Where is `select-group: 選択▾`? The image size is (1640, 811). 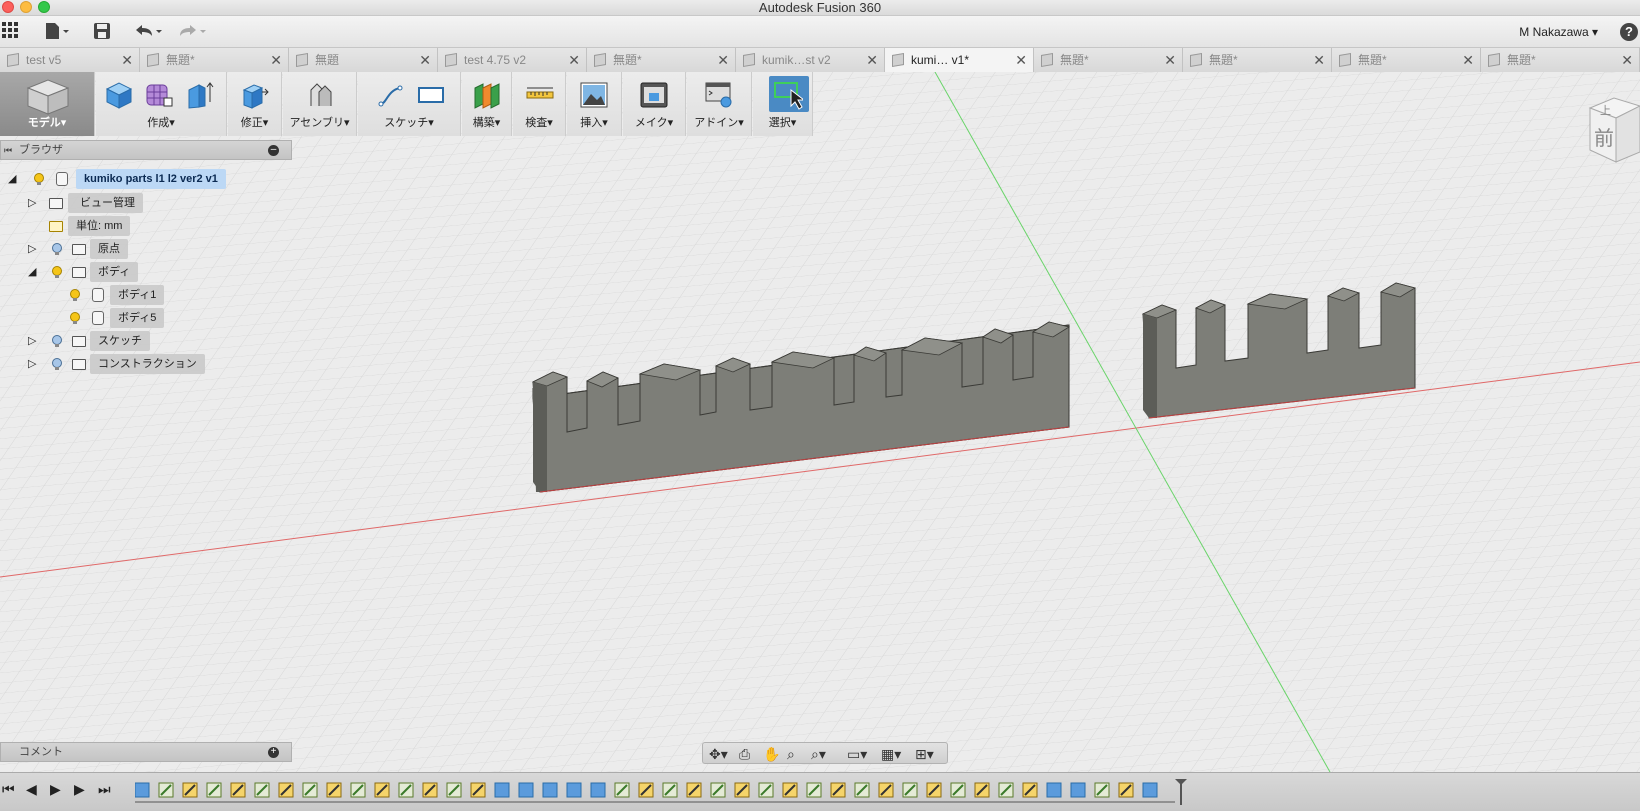 select-group: 選択▾ is located at coordinates (783, 104).